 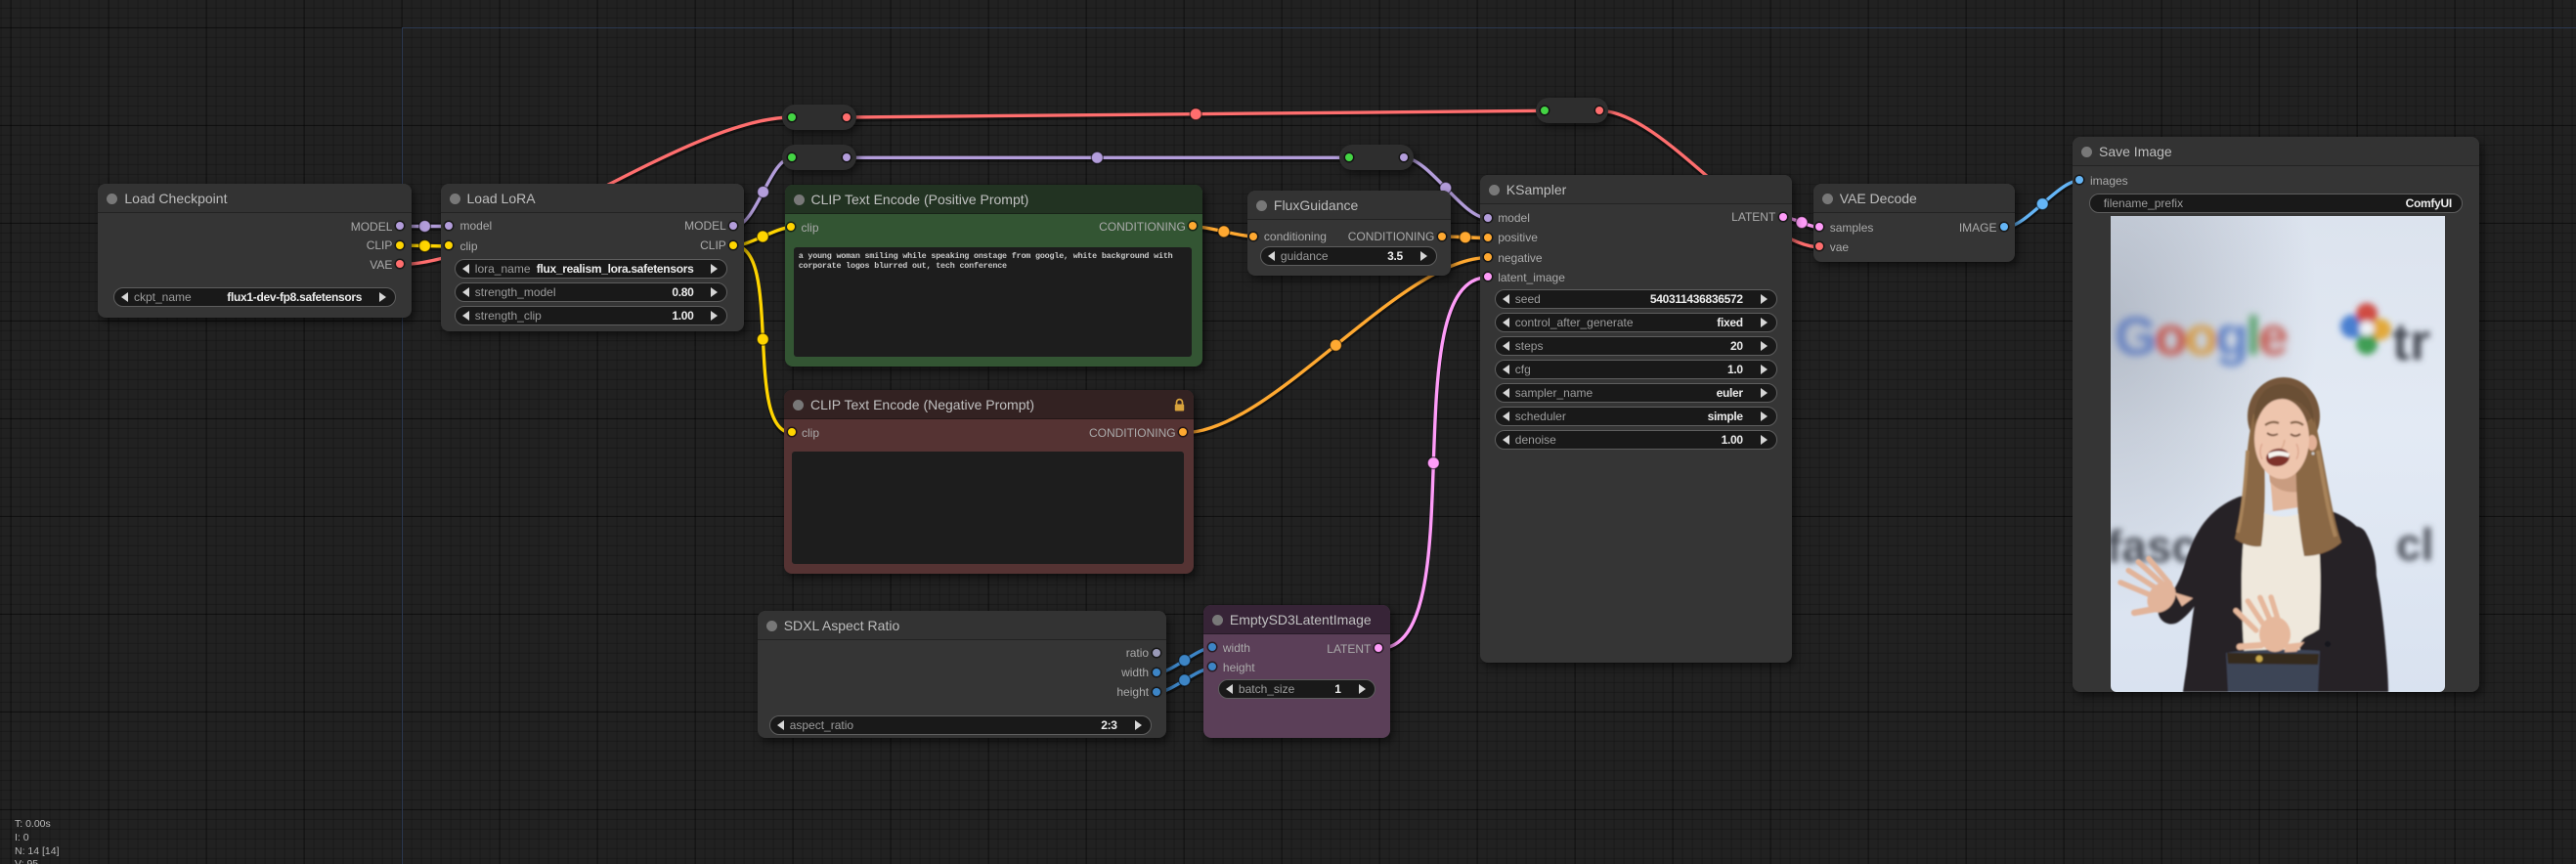 What do you see at coordinates (2414, 544) in the screenshot?
I see `svg-text: cl` at bounding box center [2414, 544].